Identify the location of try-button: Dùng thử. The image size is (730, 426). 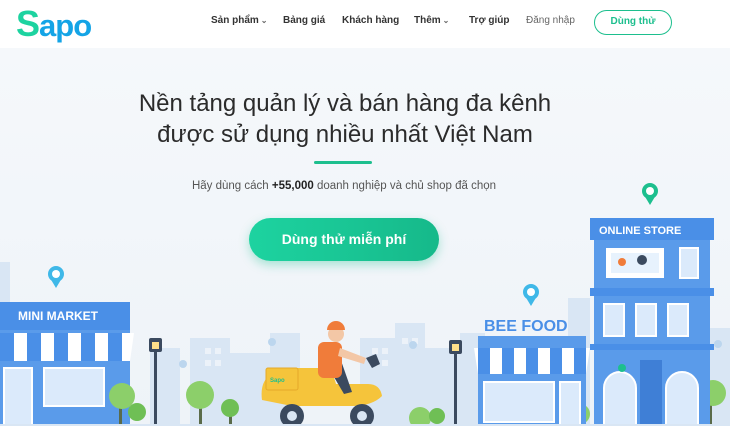
(633, 22).